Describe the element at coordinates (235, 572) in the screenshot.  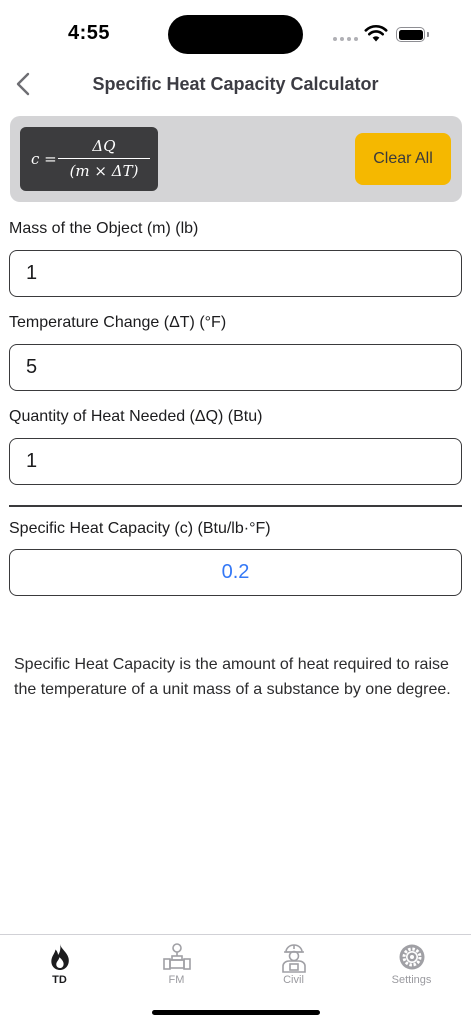
I see `result-output: 0.2` at that location.